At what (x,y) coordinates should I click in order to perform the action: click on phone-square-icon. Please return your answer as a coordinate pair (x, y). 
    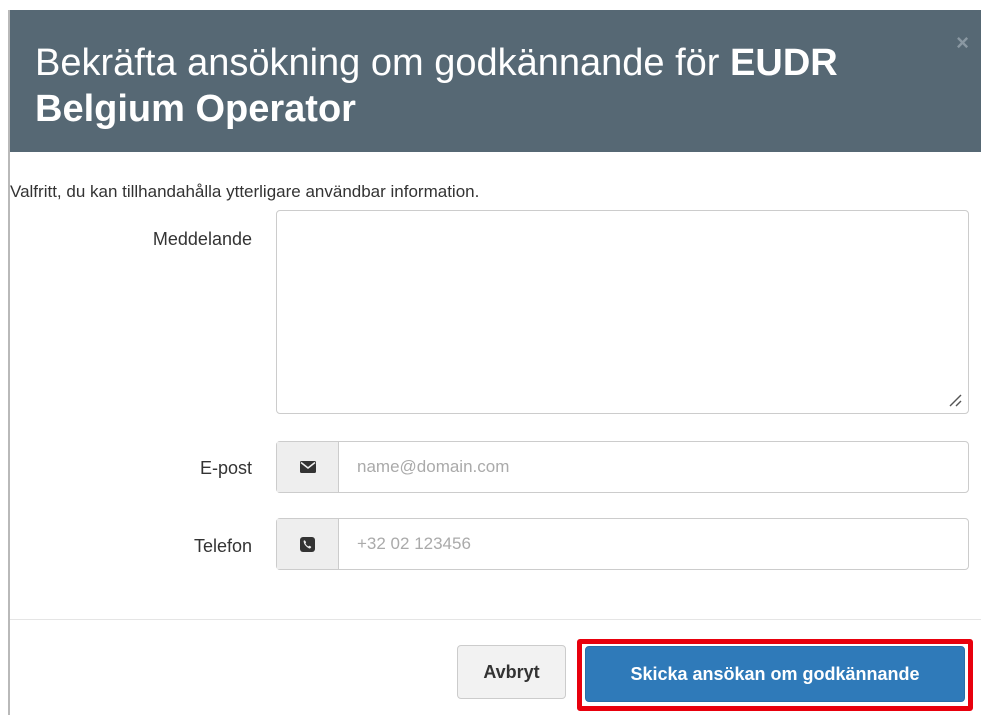
    Looking at the image, I should click on (307, 544).